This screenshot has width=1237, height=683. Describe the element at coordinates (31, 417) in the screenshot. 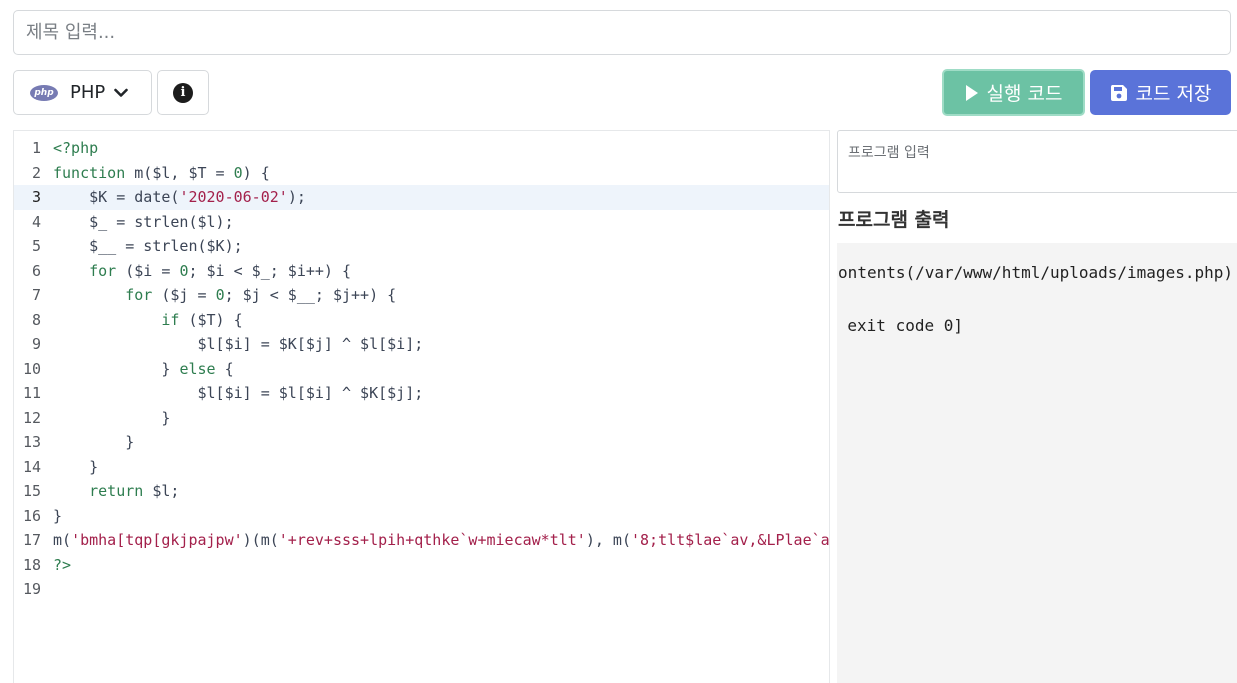

I see `line-number: 12` at that location.